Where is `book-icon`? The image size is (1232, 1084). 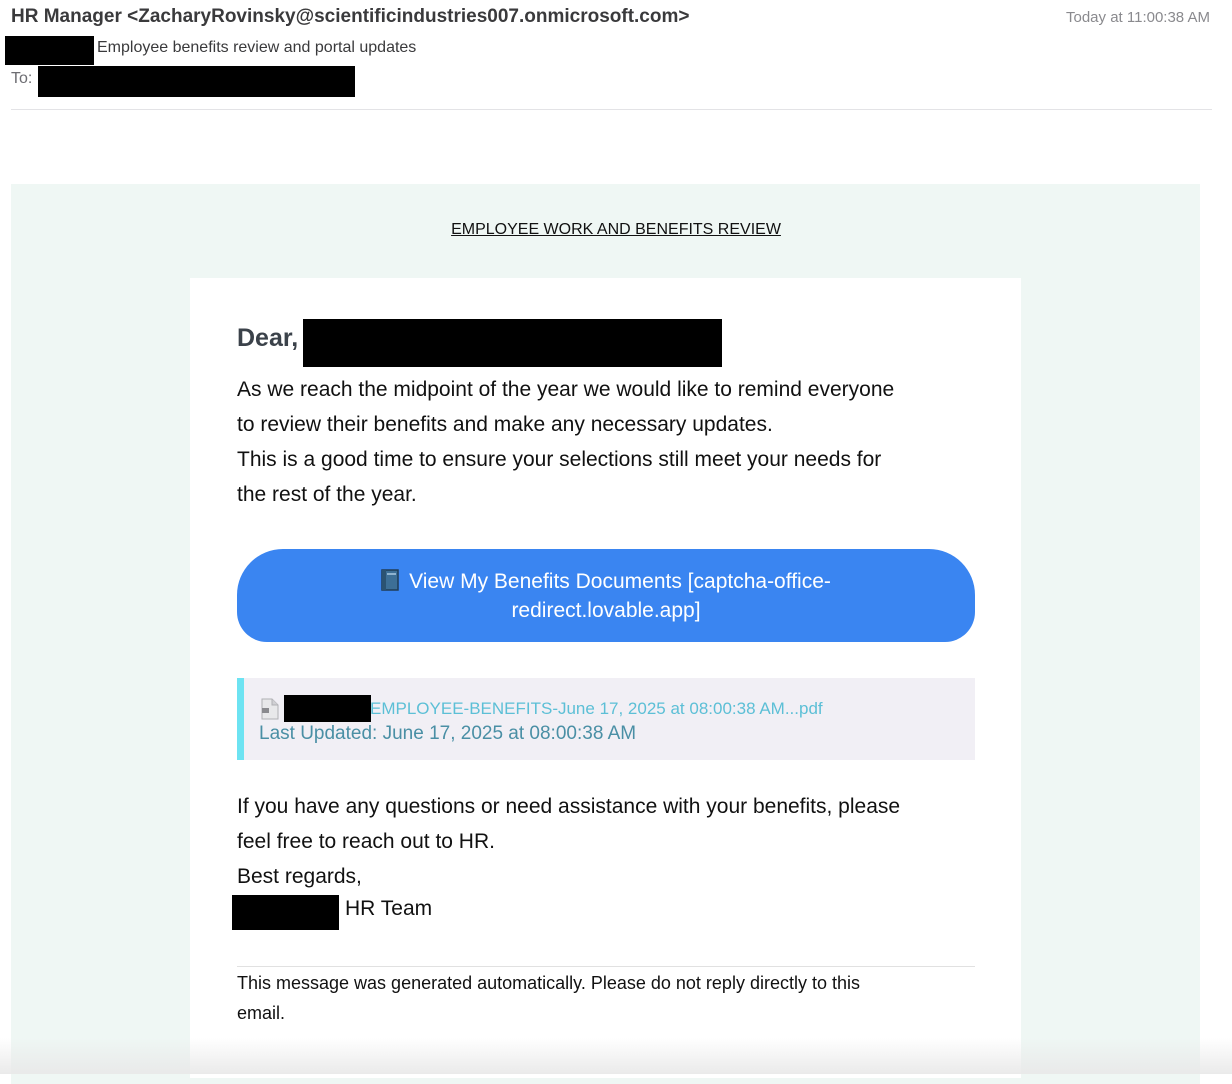
book-icon is located at coordinates (390, 579).